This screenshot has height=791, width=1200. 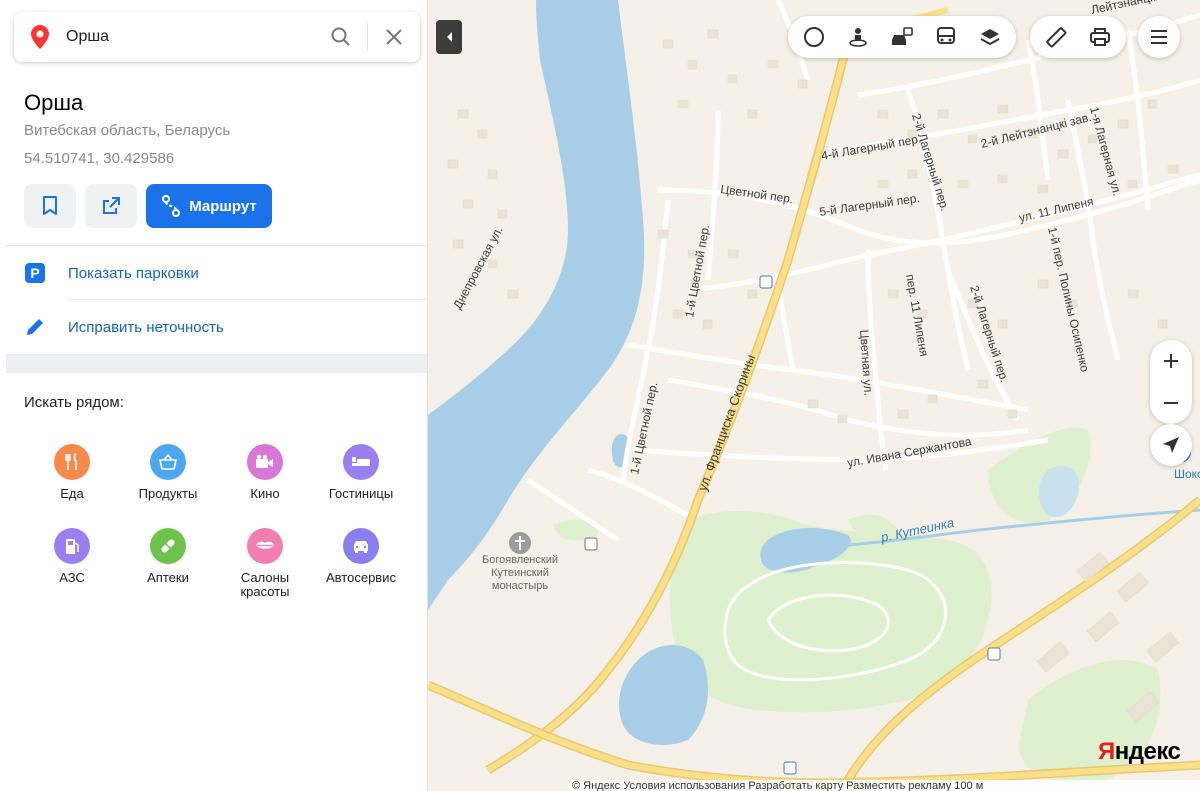 I want to click on show-parking-link: P Показать парковки, so click(x=111, y=273).